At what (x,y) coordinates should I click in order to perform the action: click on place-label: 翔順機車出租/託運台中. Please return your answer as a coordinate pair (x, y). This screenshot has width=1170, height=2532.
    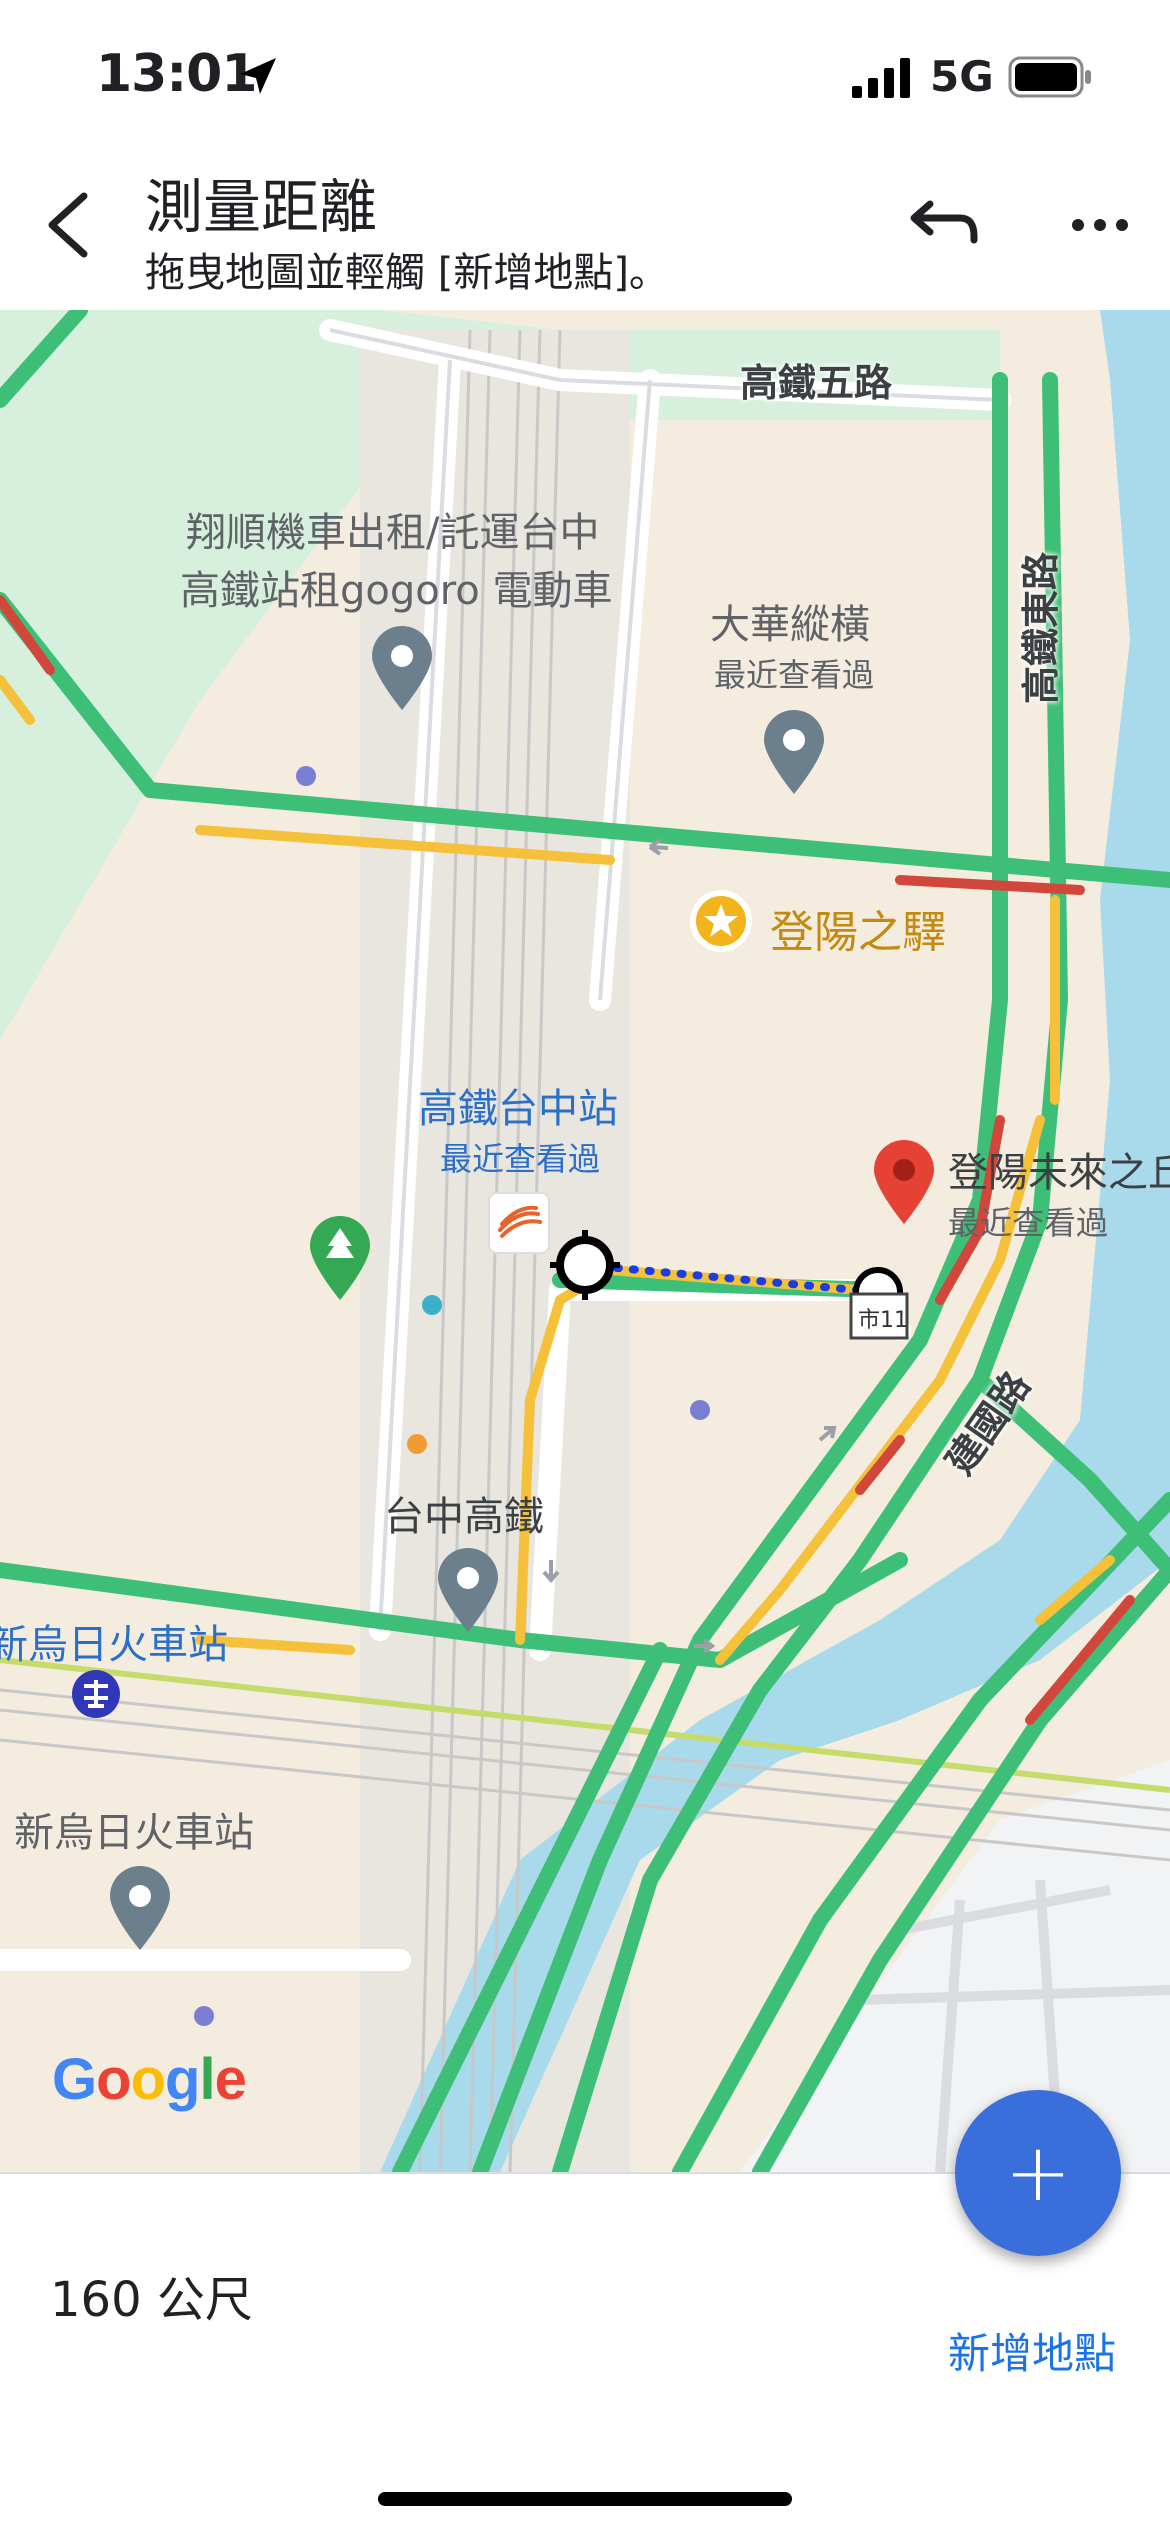
    Looking at the image, I should click on (393, 533).